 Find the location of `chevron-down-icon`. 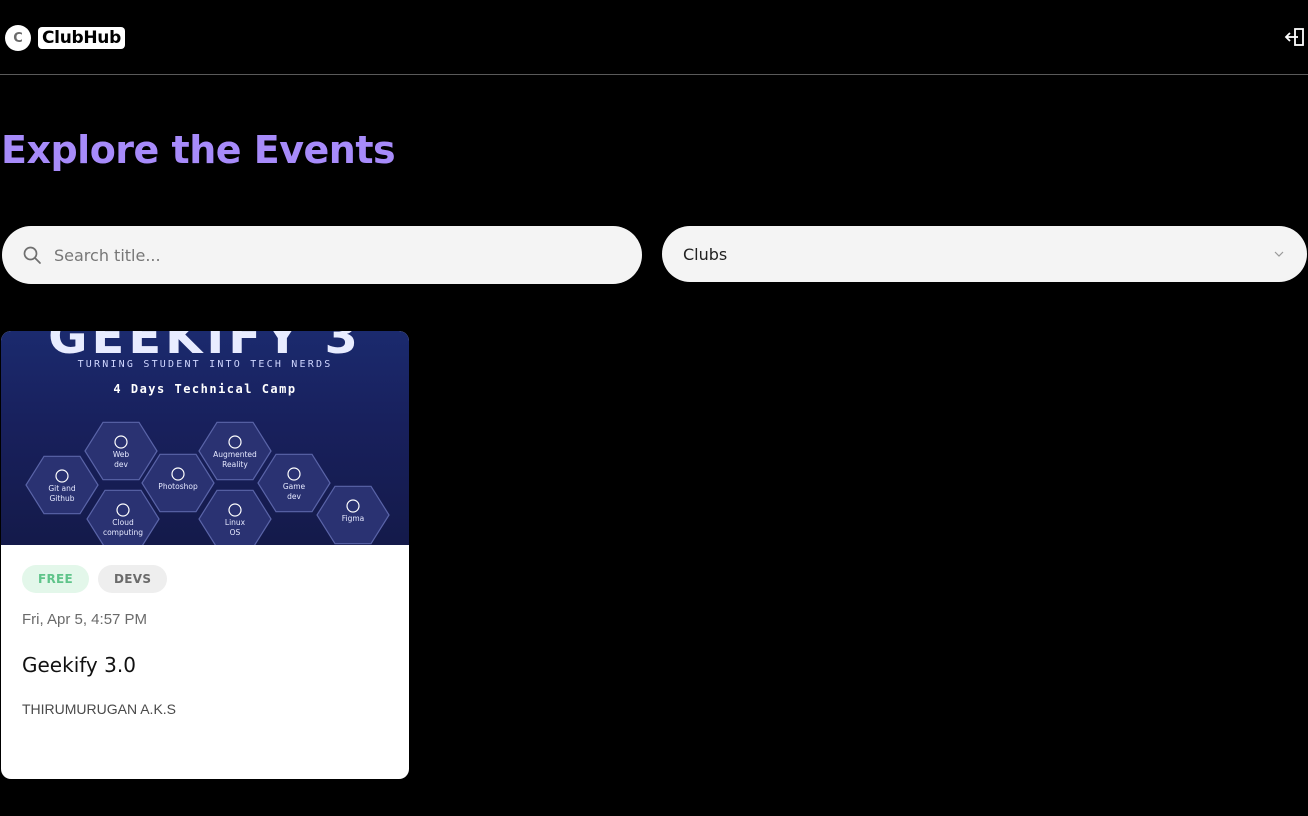

chevron-down-icon is located at coordinates (1279, 254).